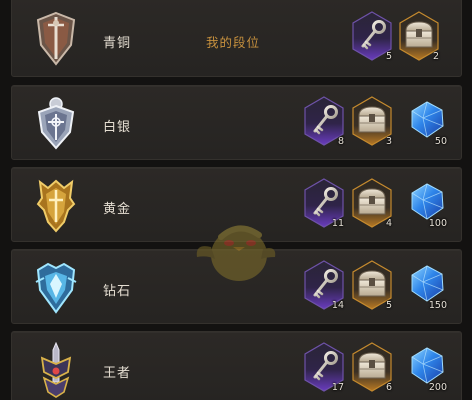 This screenshot has height=400, width=472. Describe the element at coordinates (324, 285) in the screenshot. I see `reward-key: 14` at that location.